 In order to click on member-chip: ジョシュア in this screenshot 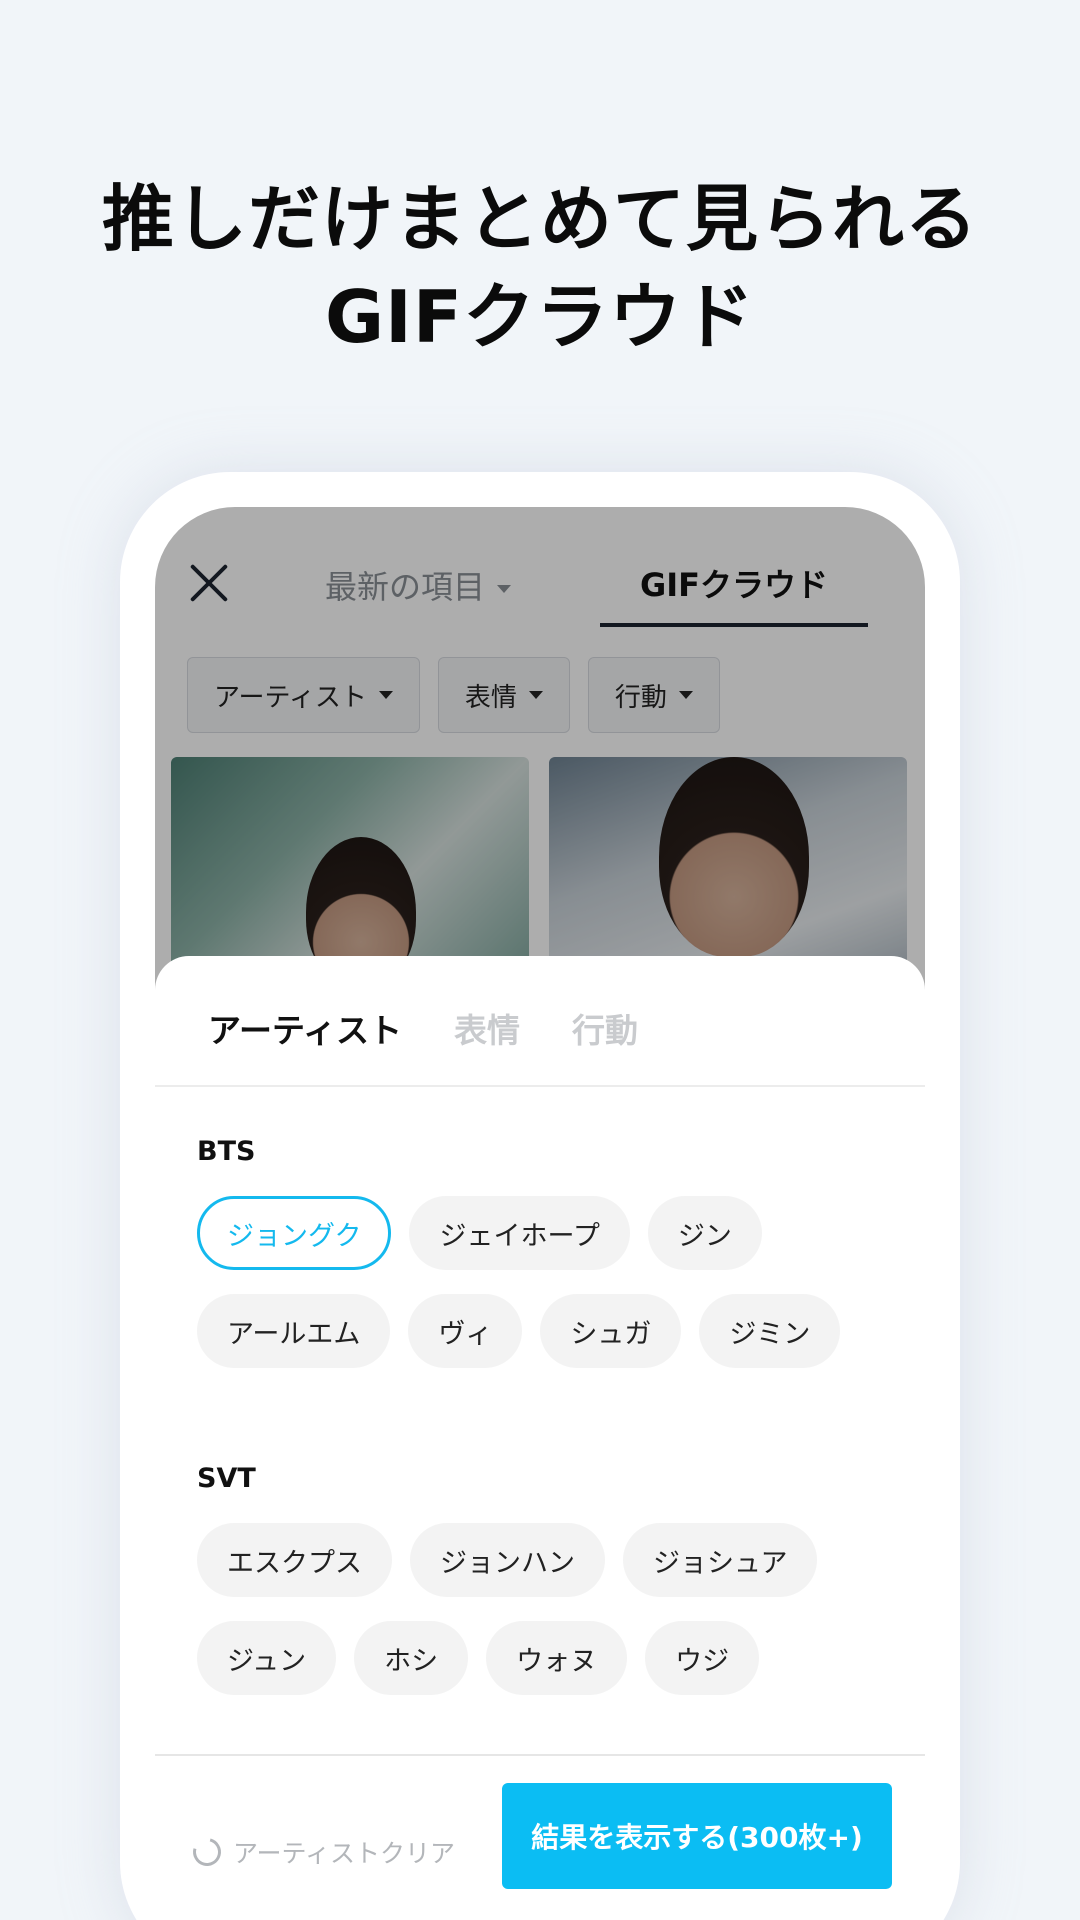, I will do `click(720, 1560)`.